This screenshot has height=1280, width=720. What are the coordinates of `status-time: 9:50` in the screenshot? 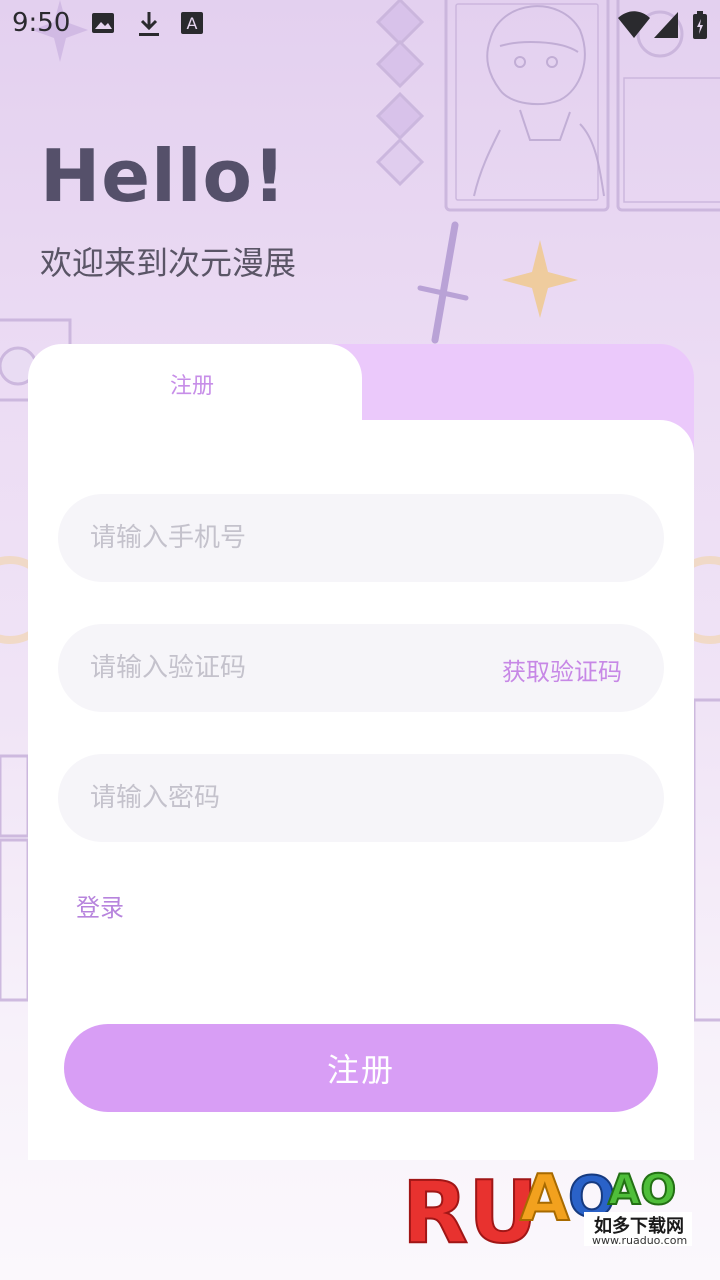 It's located at (41, 23).